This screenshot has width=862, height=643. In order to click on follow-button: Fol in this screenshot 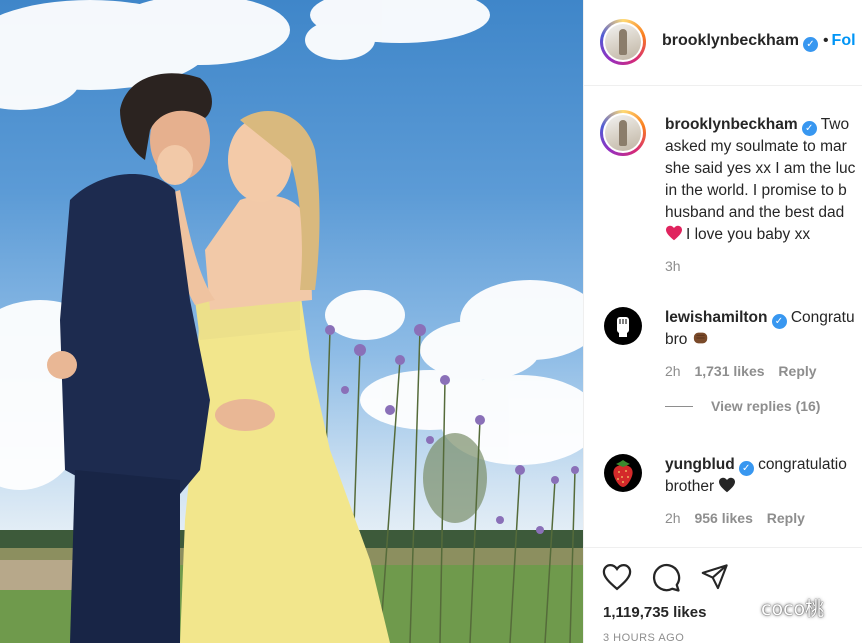, I will do `click(844, 40)`.